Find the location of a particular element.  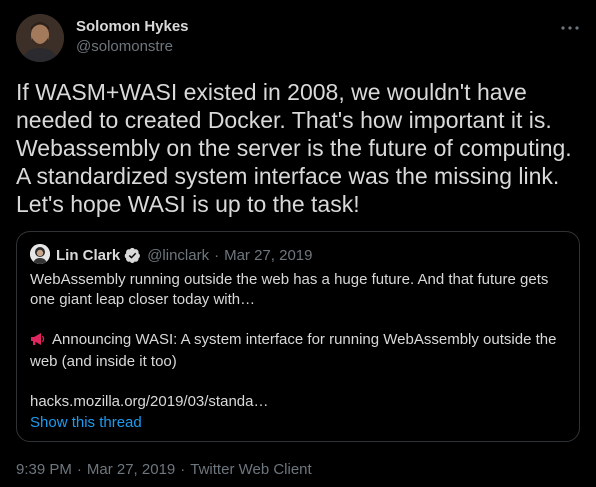

tweet-meta: 9:39 PM · Mar 27, 2019 · Twitter Web Client is located at coordinates (164, 469).